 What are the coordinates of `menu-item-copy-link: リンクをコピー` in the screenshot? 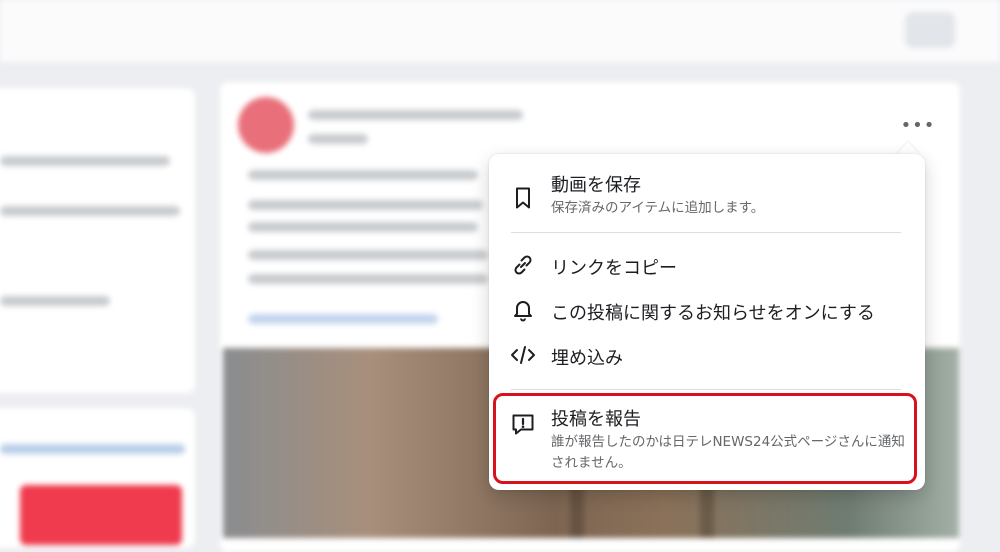 It's located at (707, 265).